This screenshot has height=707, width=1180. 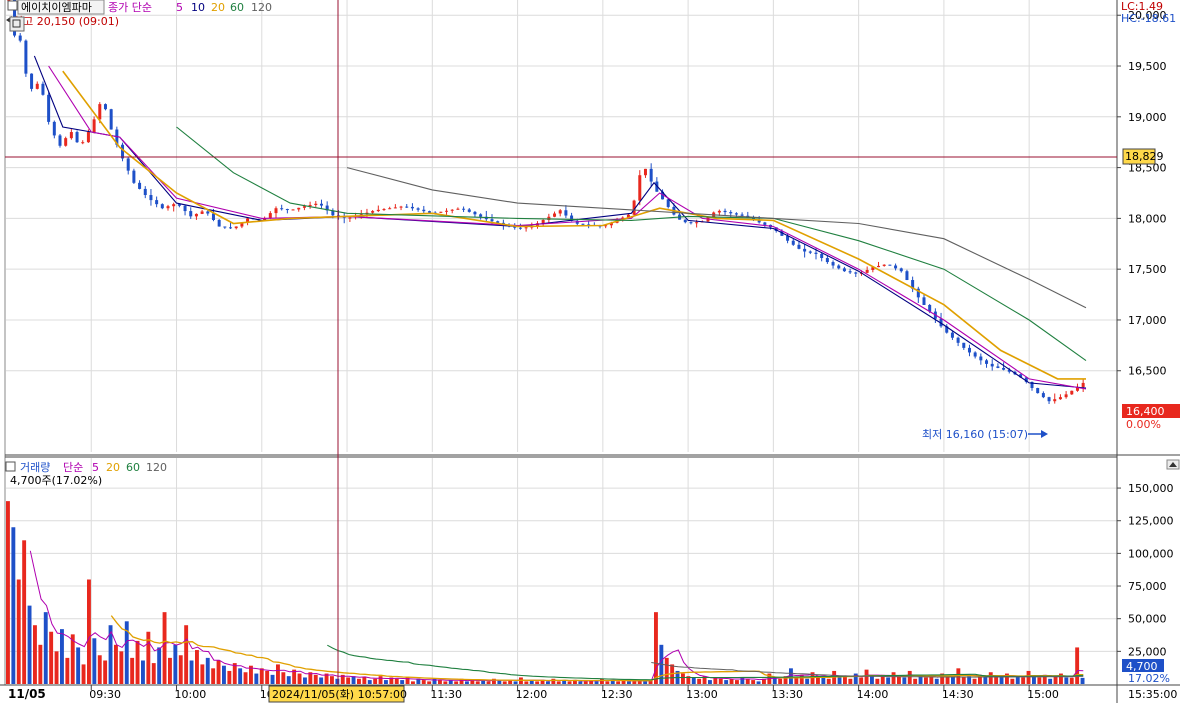 I want to click on pane-settings-icon, so click(x=12, y=5).